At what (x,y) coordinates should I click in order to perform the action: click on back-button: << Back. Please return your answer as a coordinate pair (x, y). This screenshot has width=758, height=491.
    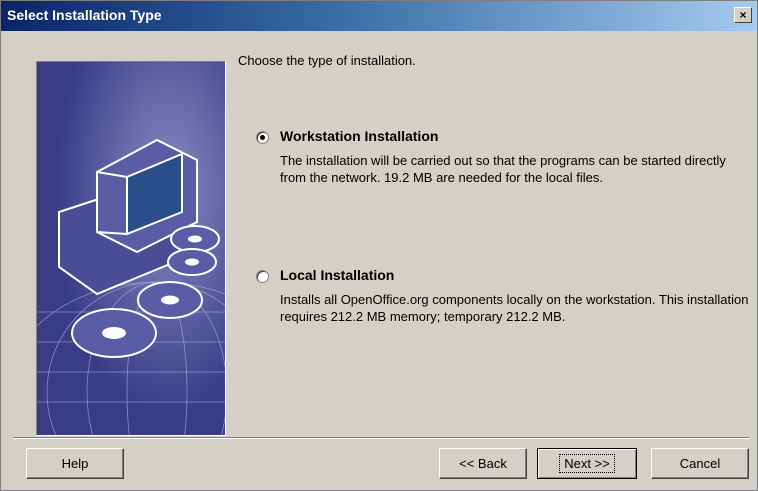
    Looking at the image, I should click on (483, 463).